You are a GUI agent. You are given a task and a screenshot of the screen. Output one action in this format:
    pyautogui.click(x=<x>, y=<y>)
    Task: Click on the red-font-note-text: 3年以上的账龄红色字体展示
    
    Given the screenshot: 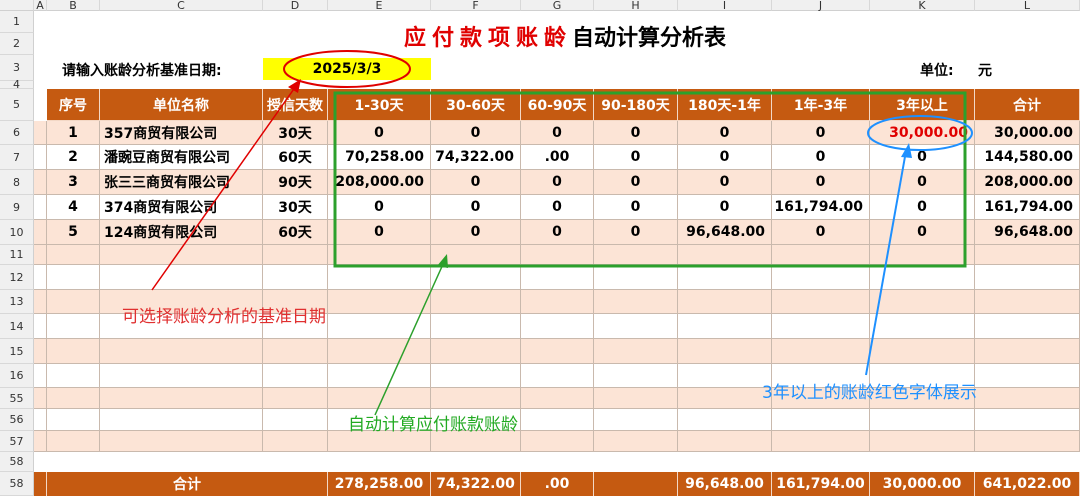 What is the action you would take?
    pyautogui.click(x=869, y=393)
    